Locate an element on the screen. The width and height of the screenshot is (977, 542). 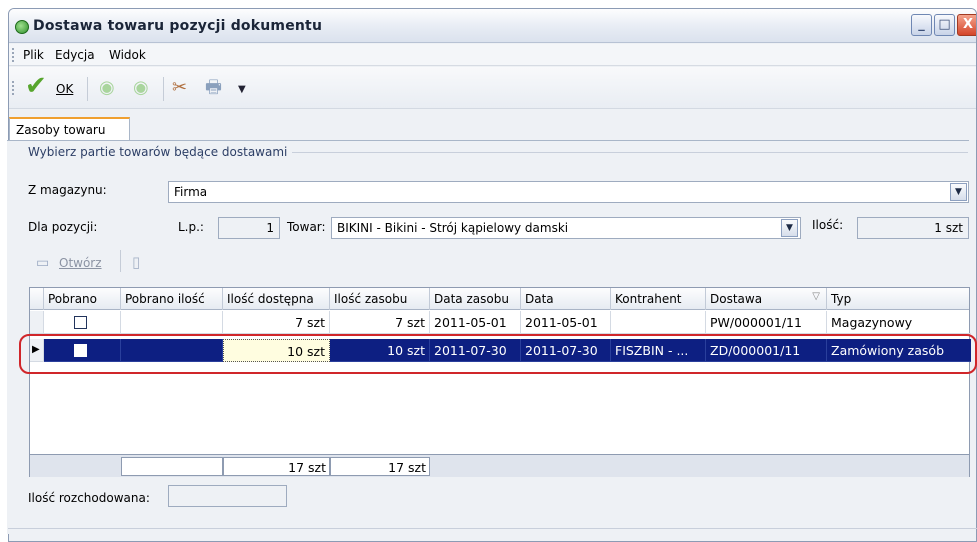
document-icon: ▯ is located at coordinates (136, 262).